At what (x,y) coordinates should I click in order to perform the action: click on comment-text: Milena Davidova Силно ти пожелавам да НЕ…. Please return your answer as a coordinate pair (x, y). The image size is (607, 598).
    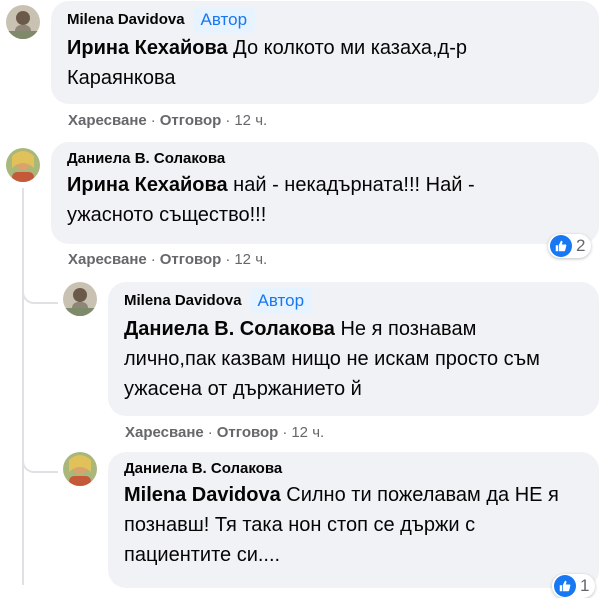
    Looking at the image, I should click on (344, 525).